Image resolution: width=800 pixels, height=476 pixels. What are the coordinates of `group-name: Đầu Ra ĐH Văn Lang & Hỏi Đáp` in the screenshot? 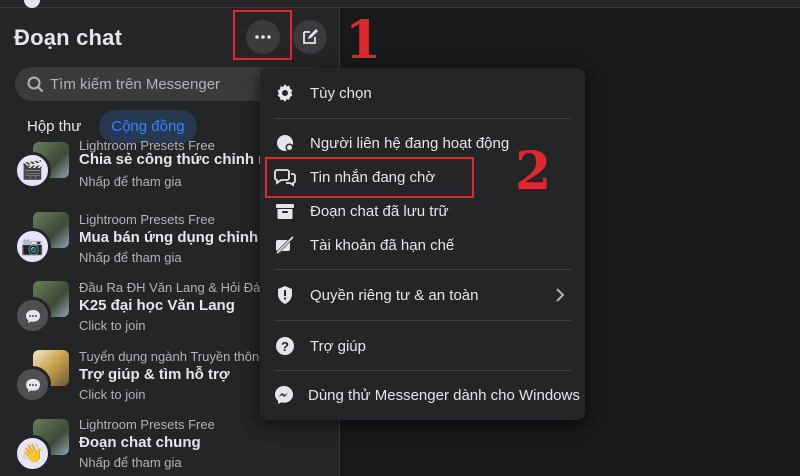 It's located at (173, 287).